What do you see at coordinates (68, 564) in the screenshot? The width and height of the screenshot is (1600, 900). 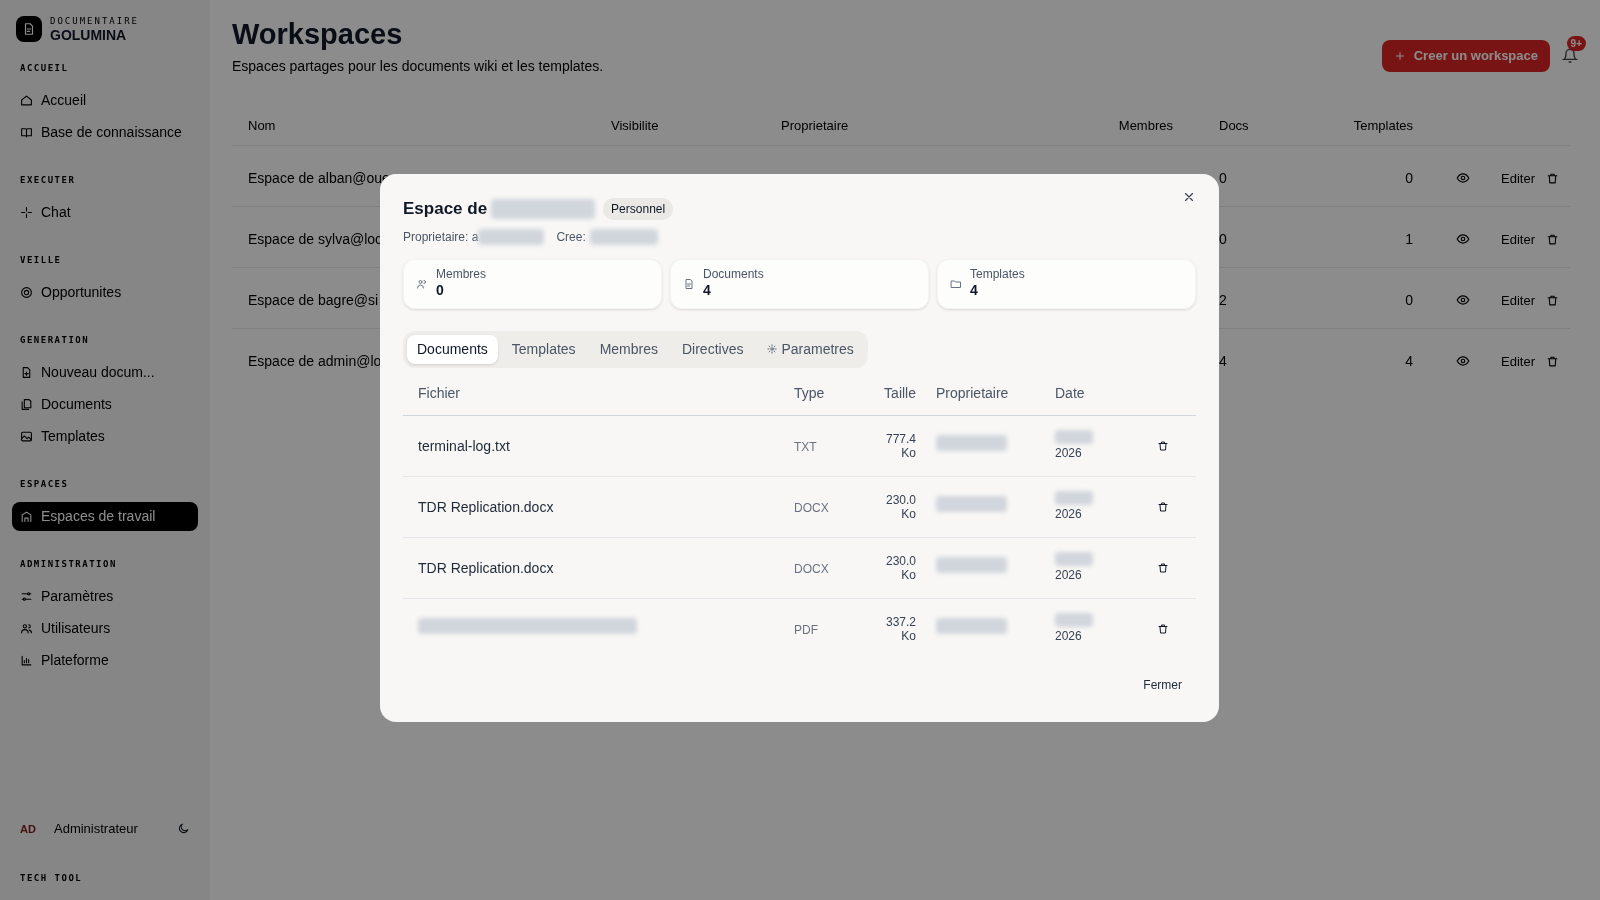 I see `section-heading: ADMINISTRATION` at bounding box center [68, 564].